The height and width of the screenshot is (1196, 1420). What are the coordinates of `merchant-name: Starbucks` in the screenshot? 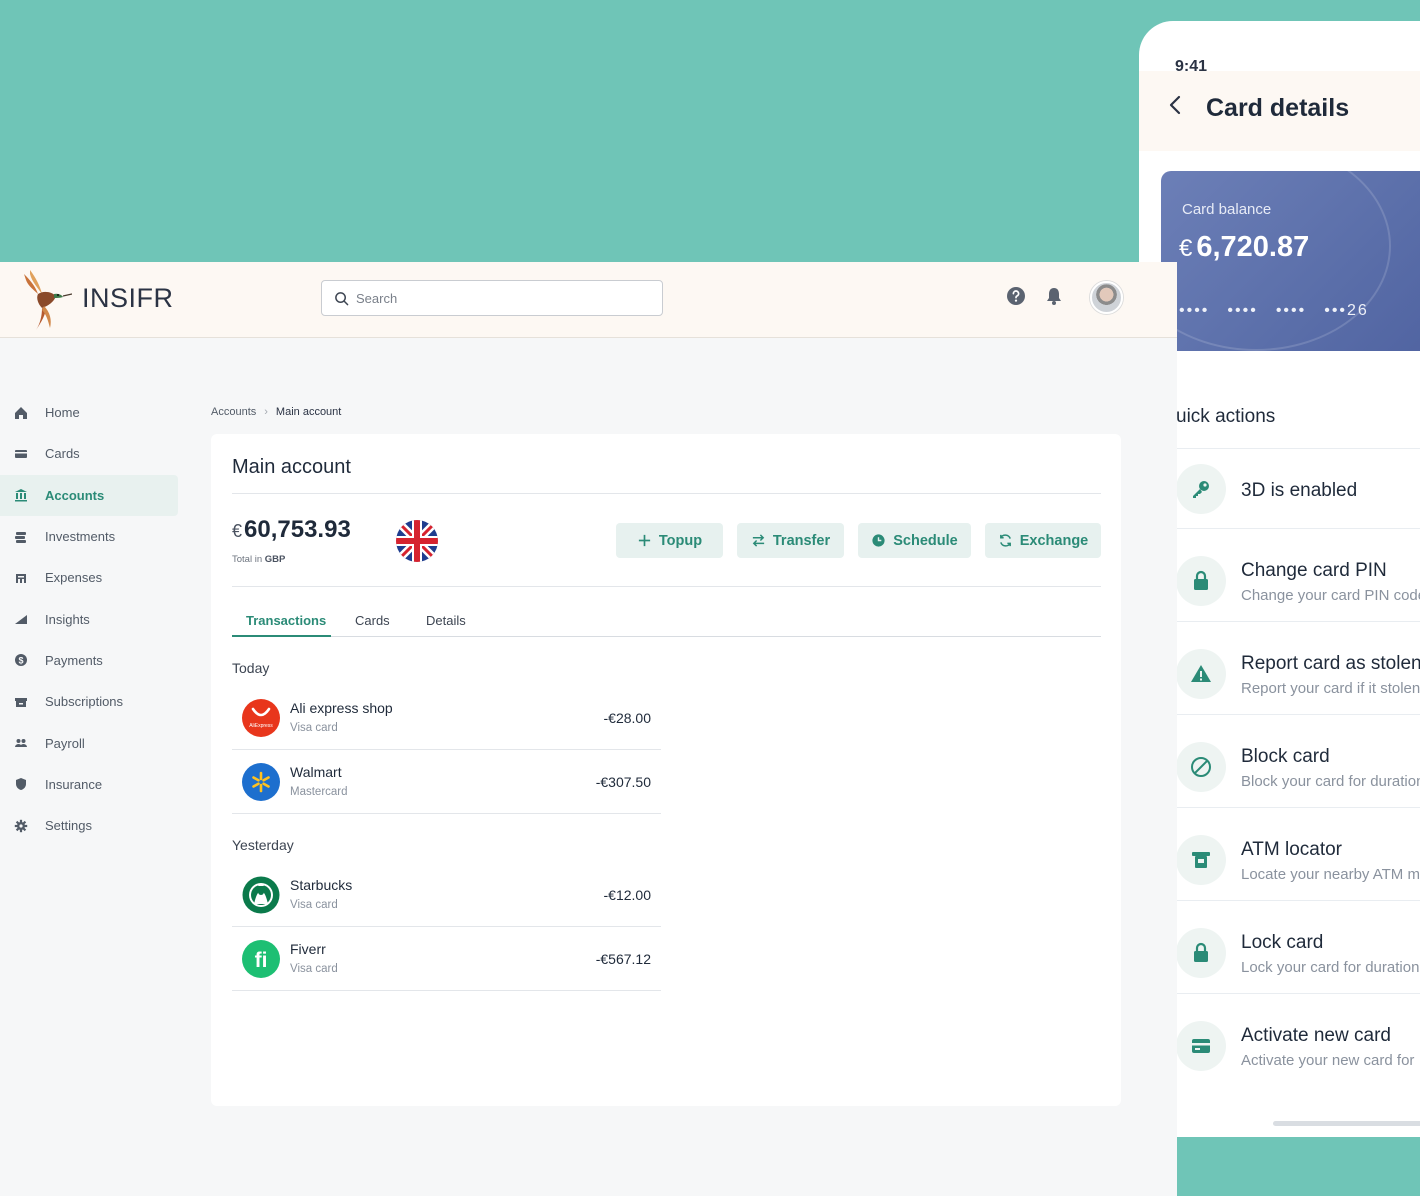 It's located at (321, 885).